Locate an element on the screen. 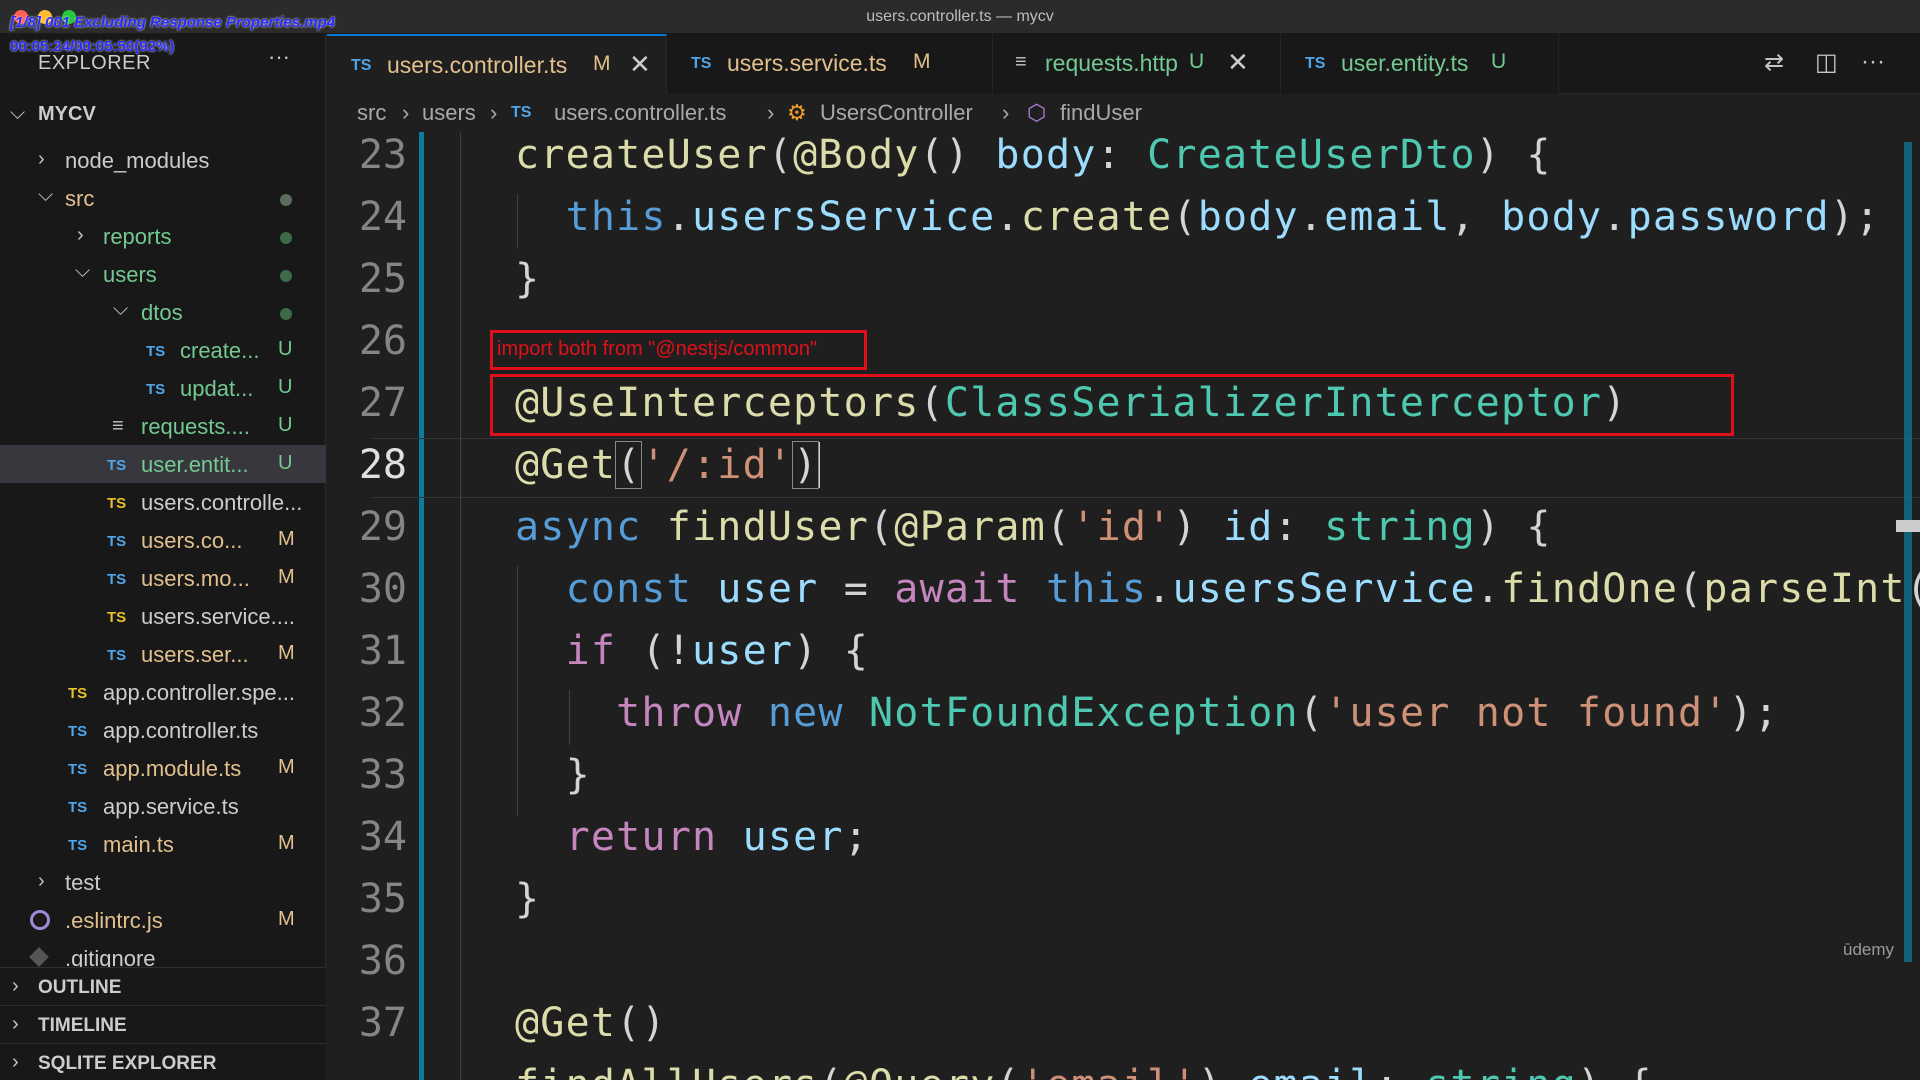 The image size is (1920, 1080). breadcrumb-item-method: findUser is located at coordinates (1101, 113).